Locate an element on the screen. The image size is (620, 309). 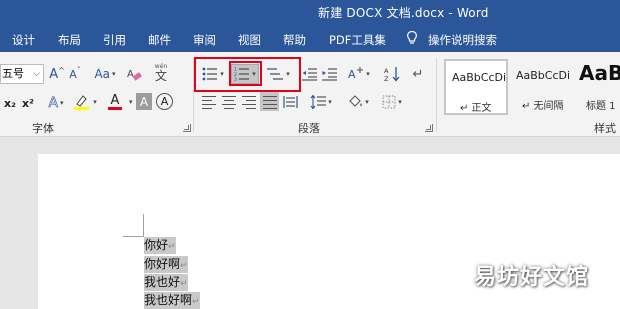
highlight-box-numbering is located at coordinates (245, 73).